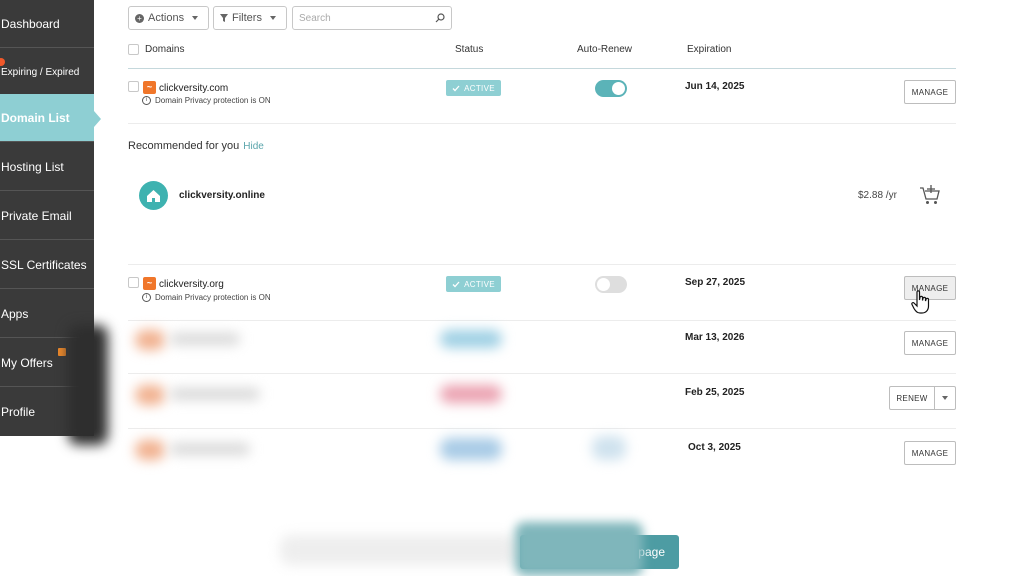 This screenshot has height=576, width=1024. Describe the element at coordinates (36, 215) in the screenshot. I see `sidebar-item-label: Private Email` at that location.